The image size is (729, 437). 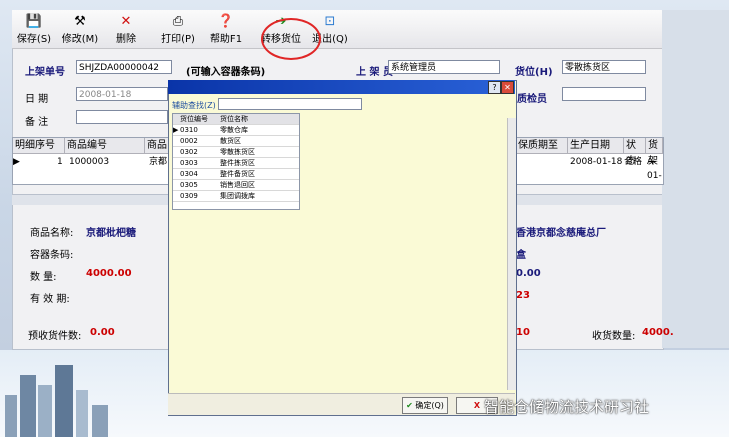 I want to click on grid-hscroll, so click(x=90, y=199).